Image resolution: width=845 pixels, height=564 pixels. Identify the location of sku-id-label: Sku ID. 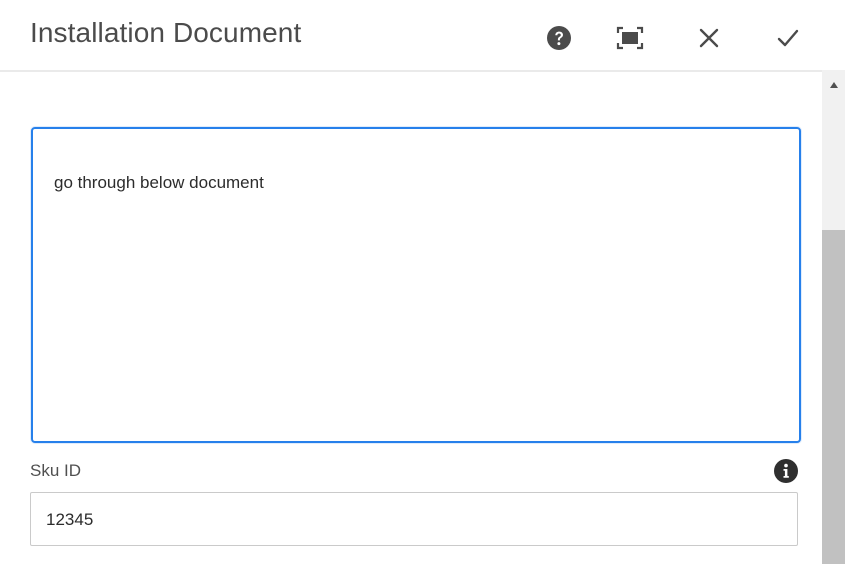
(56, 470).